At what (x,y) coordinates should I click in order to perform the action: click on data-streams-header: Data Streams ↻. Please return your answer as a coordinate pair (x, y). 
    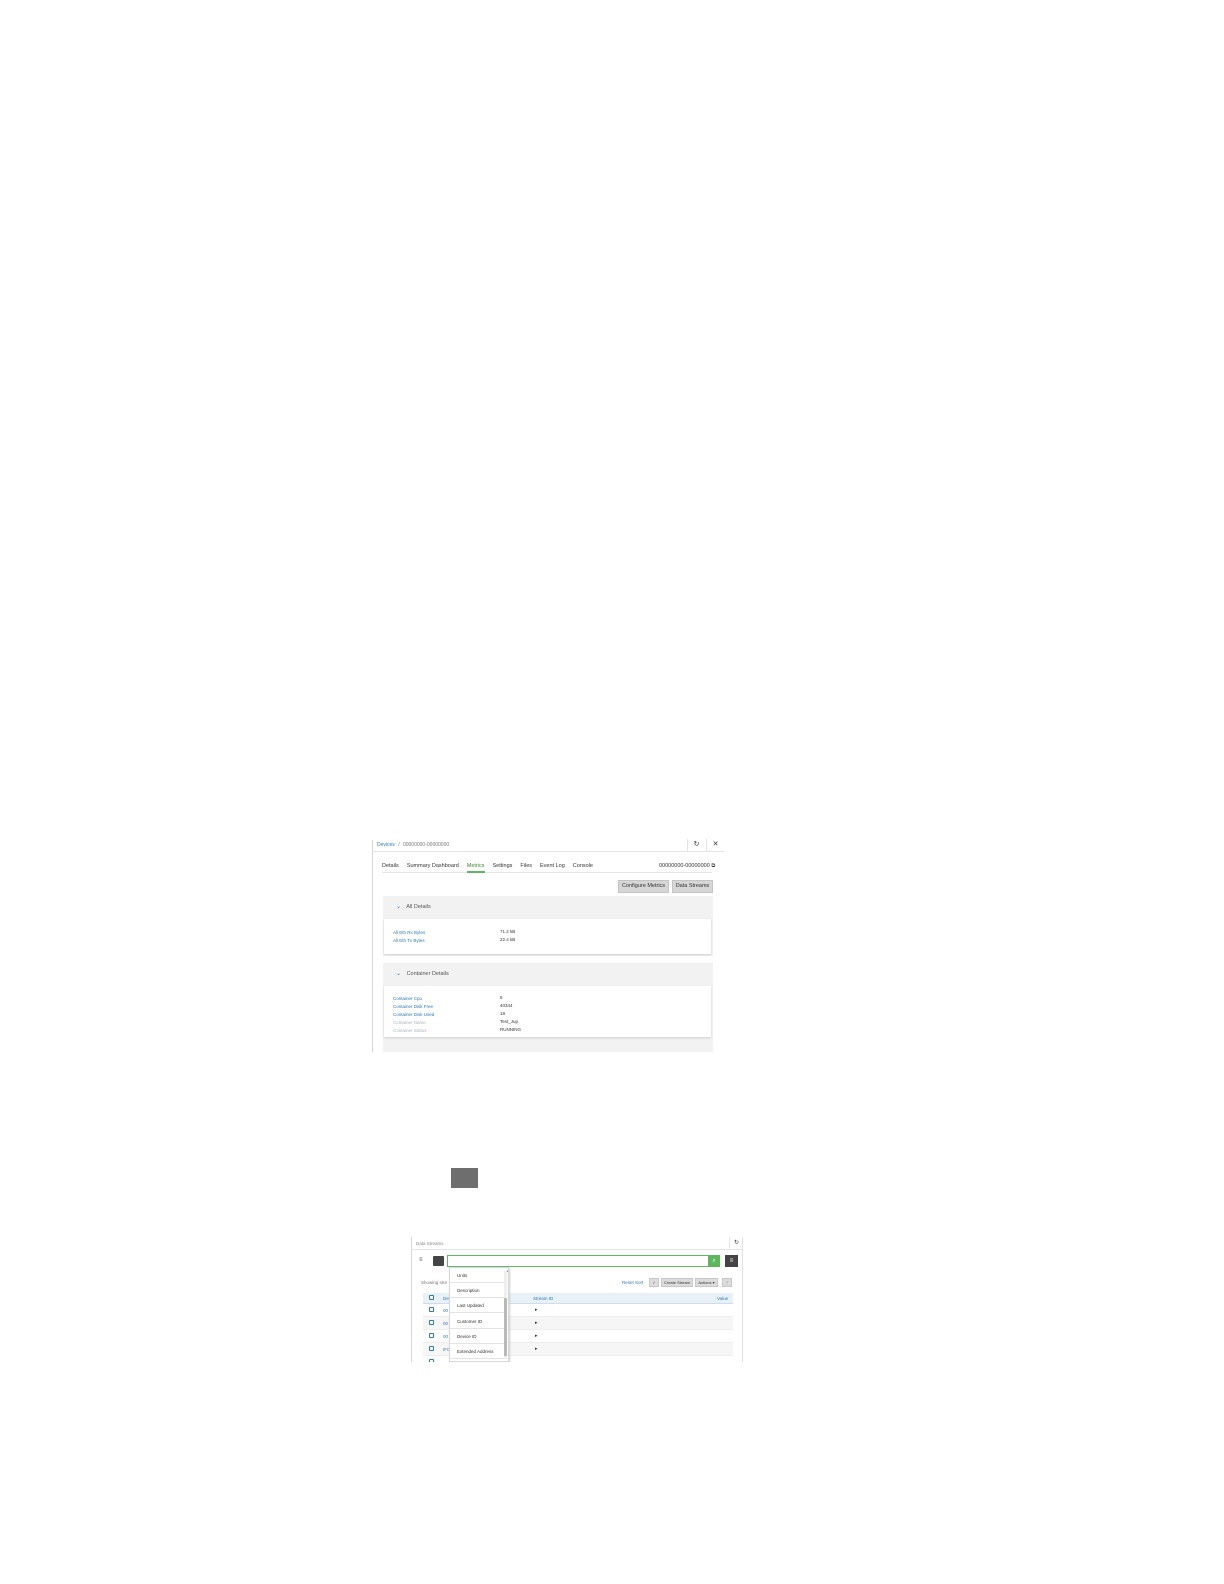
    Looking at the image, I should click on (577, 1243).